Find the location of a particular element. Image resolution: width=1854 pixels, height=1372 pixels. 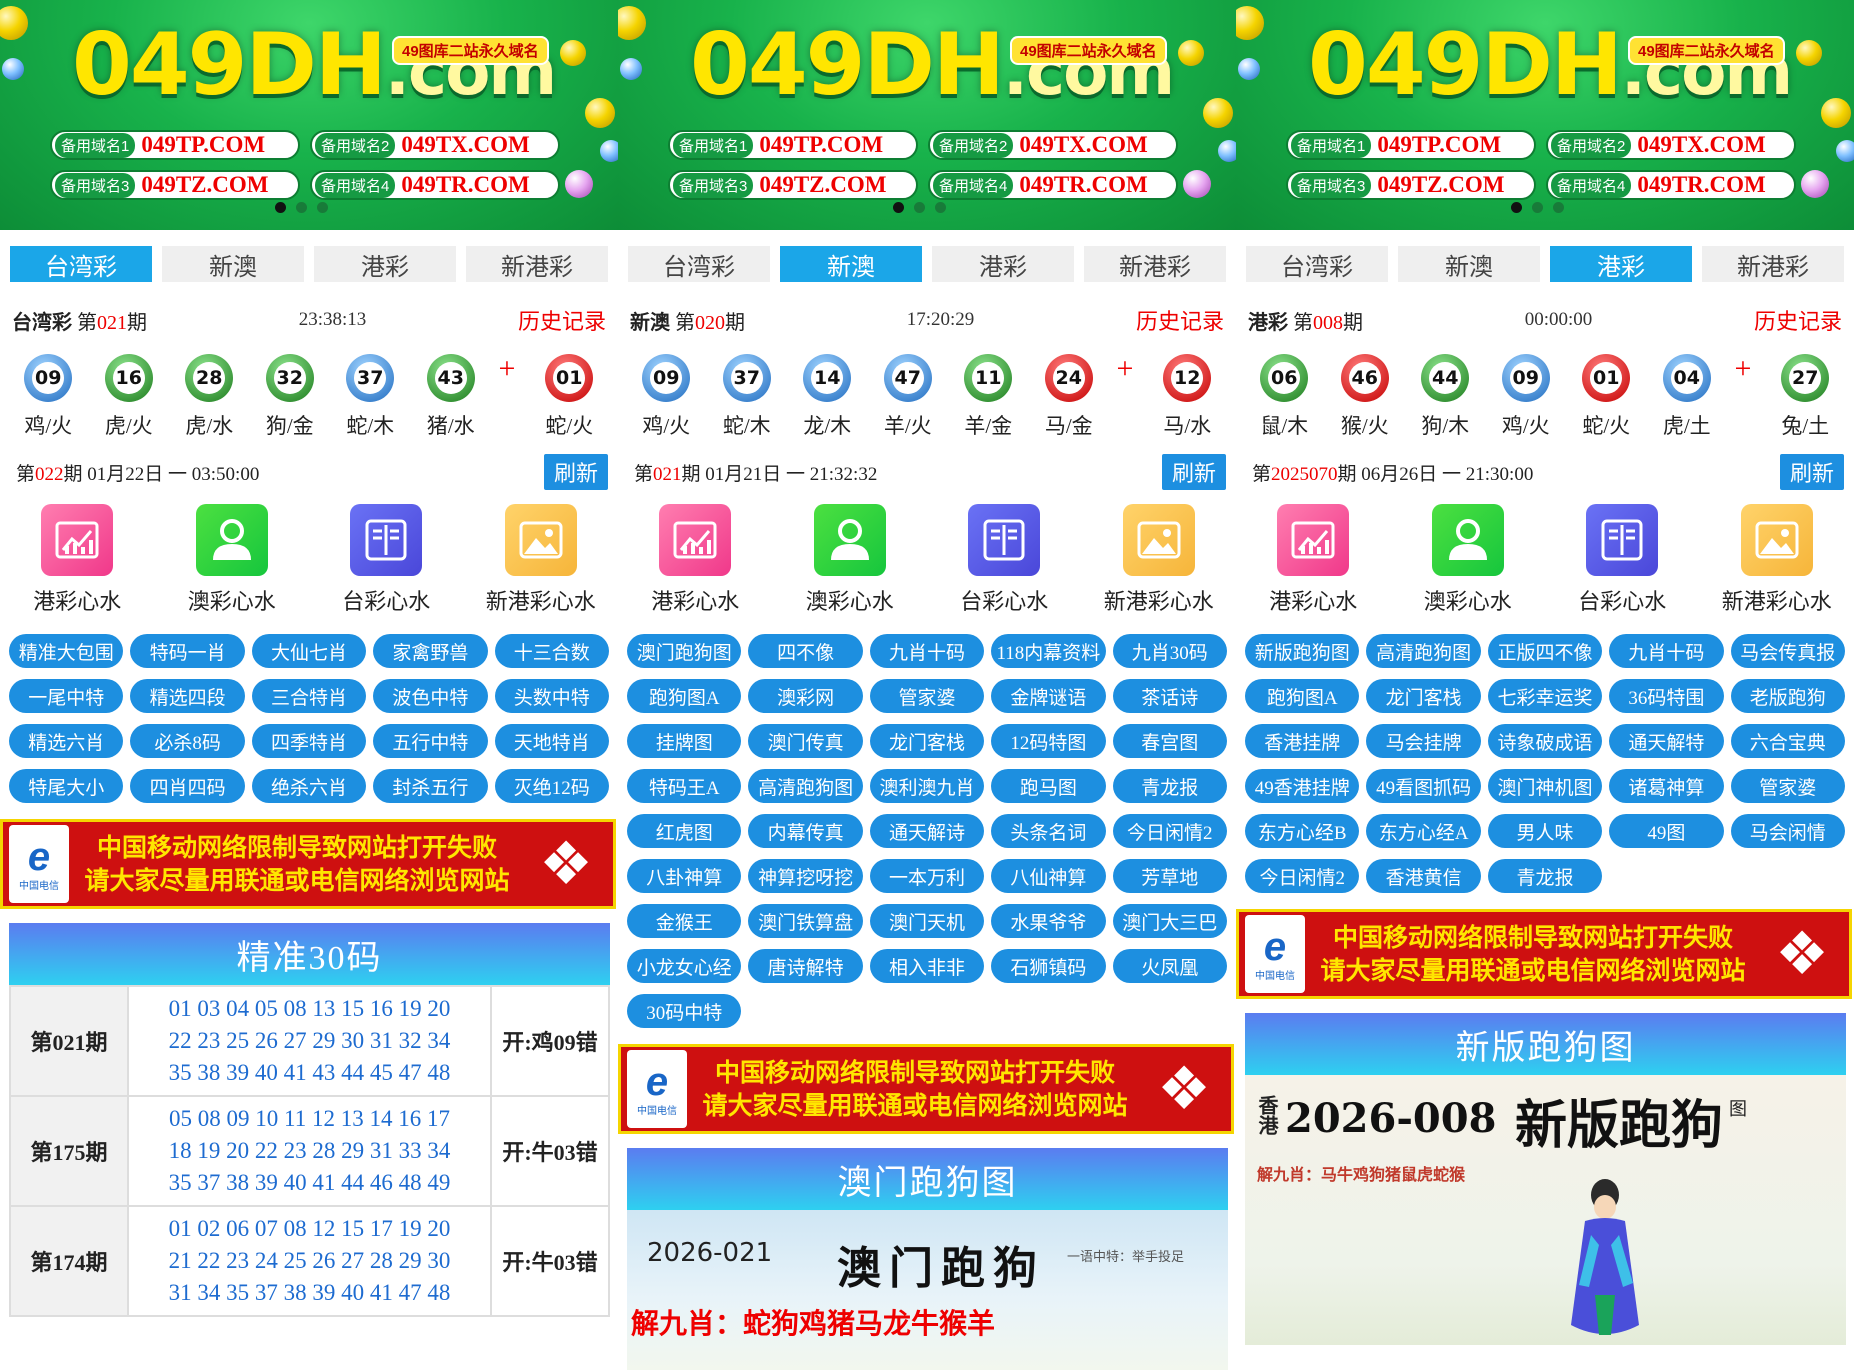

category-link: 精选六肖 is located at coordinates (66, 741).